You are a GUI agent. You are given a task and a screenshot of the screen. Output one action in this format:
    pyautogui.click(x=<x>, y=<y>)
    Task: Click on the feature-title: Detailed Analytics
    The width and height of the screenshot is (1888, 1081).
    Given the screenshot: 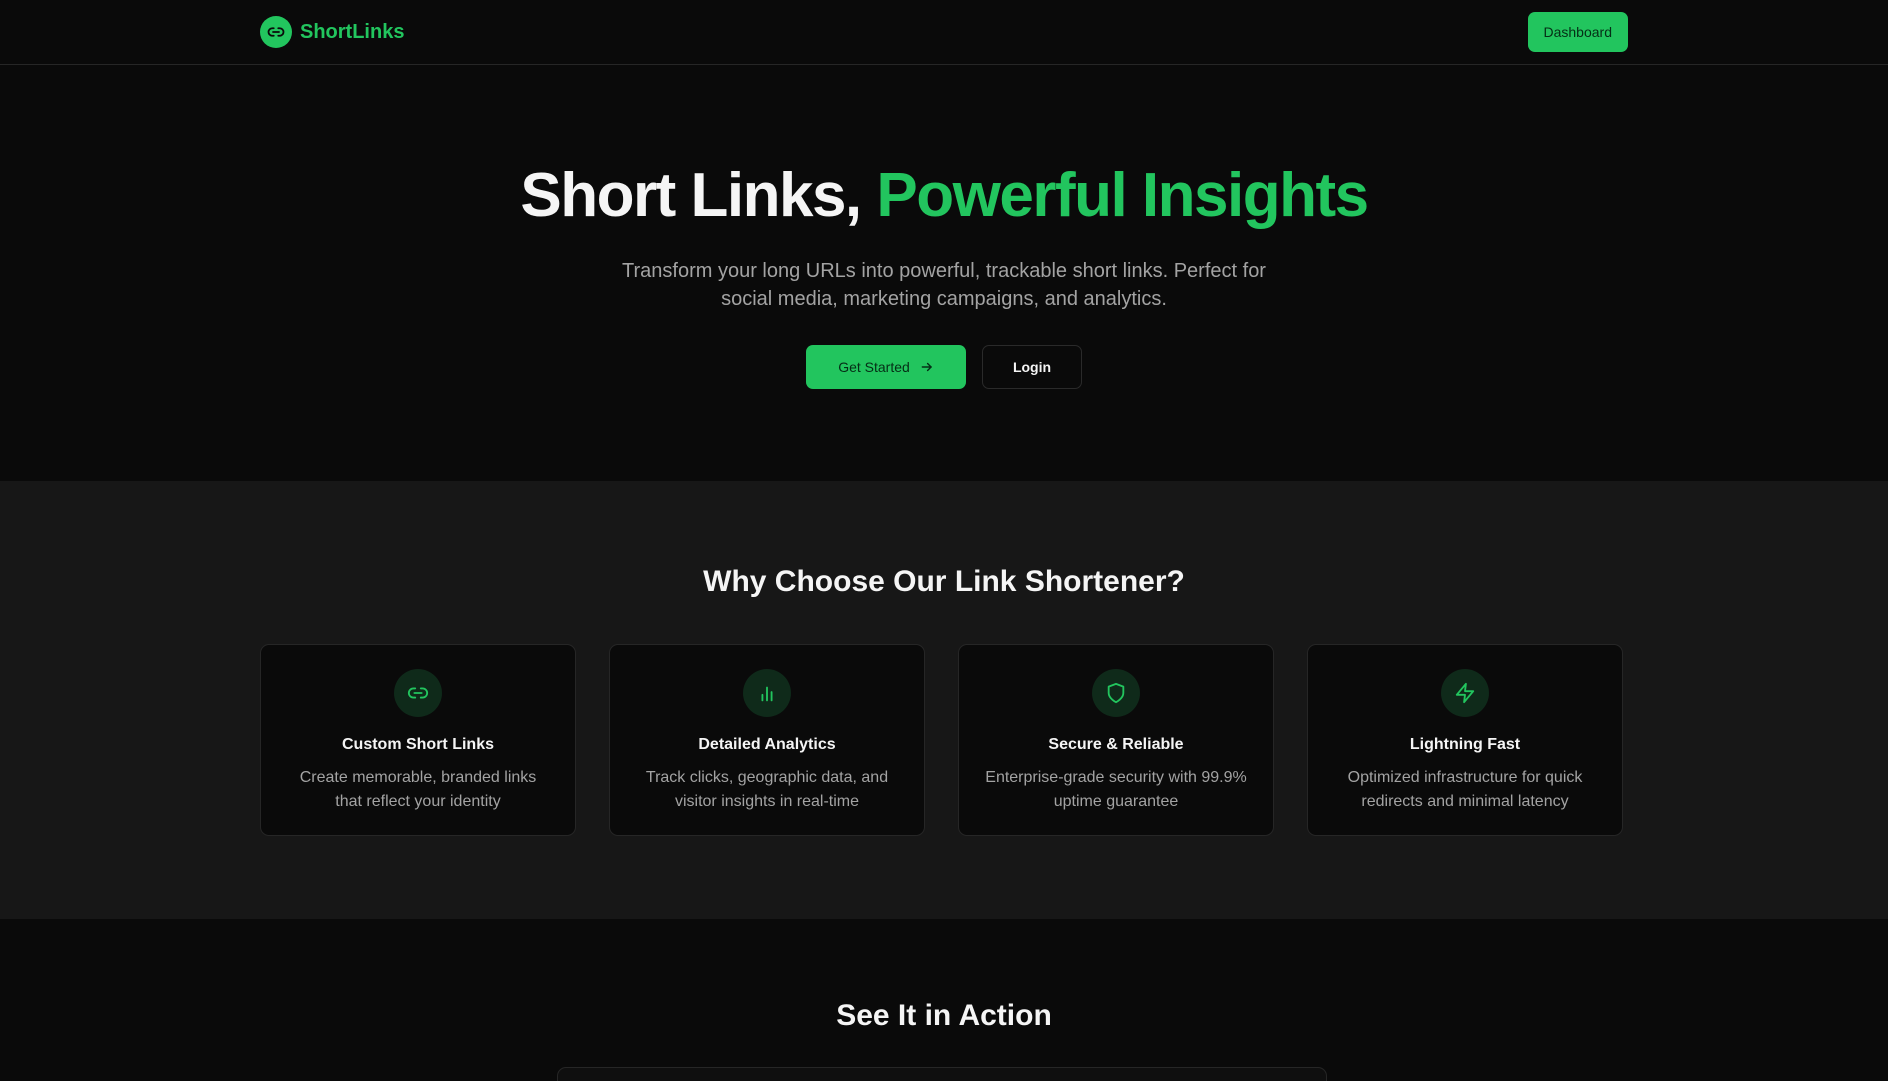 What is the action you would take?
    pyautogui.click(x=767, y=744)
    